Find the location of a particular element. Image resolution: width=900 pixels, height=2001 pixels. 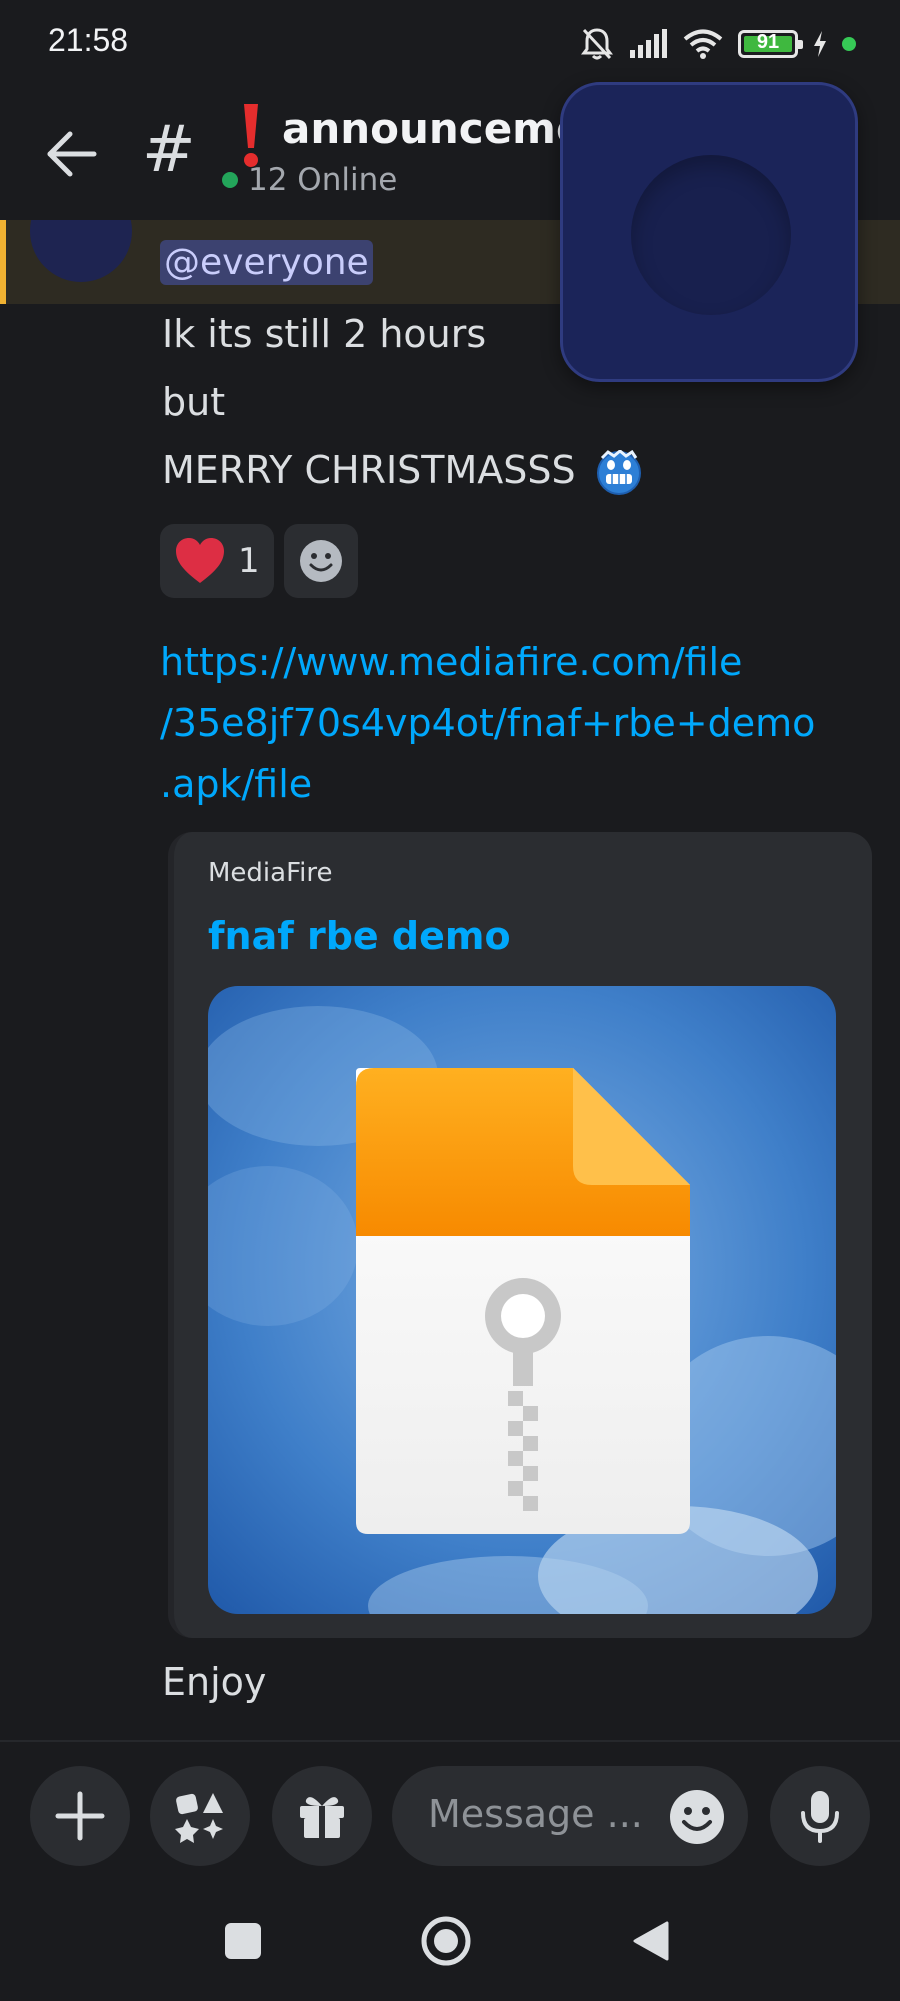

heart-icon is located at coordinates (200, 560).